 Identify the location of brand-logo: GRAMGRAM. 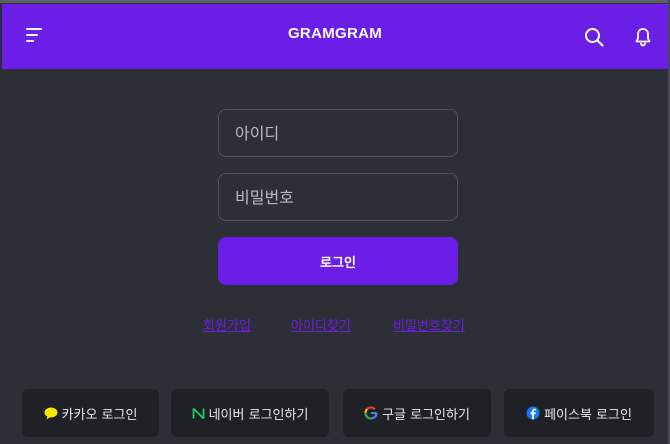
(335, 33).